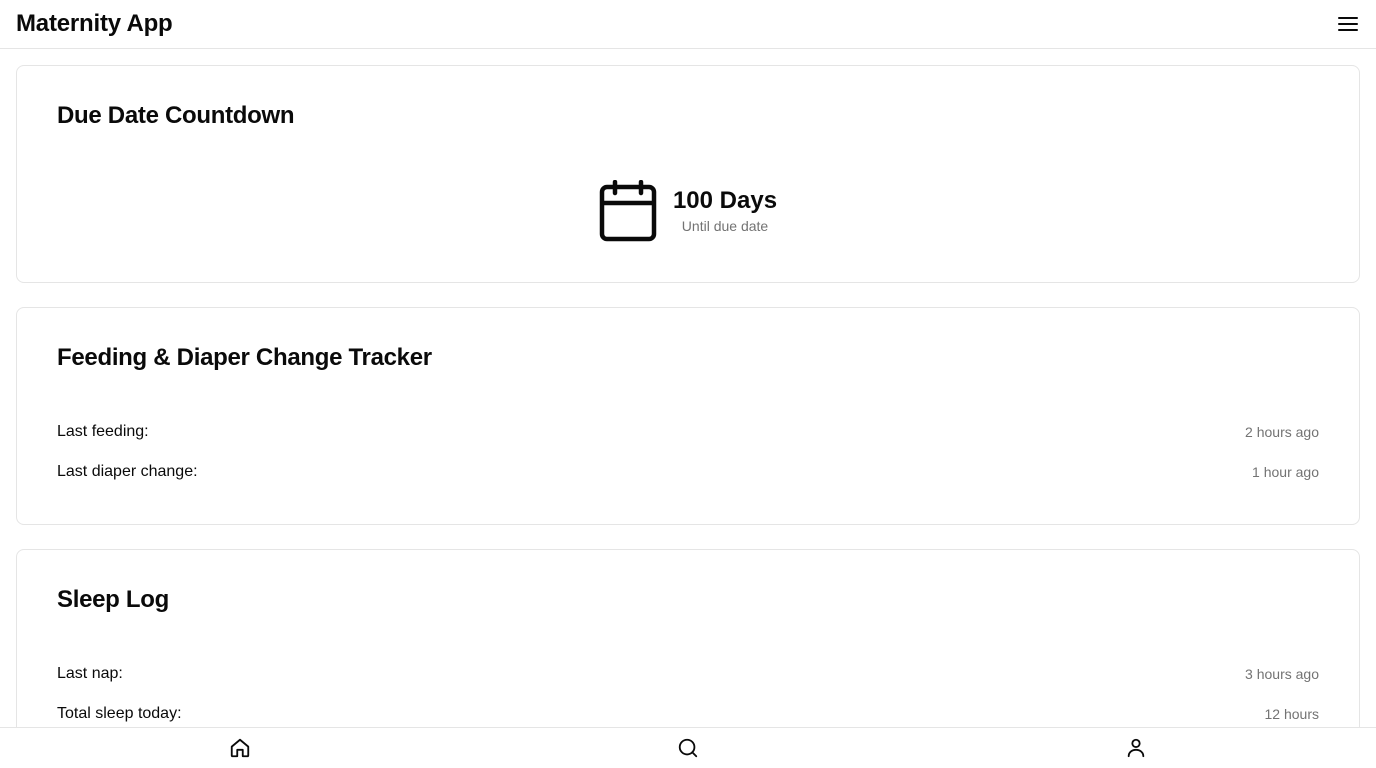  What do you see at coordinates (688, 472) in the screenshot?
I see `list-item: Last diaper change: 1 hour ago` at bounding box center [688, 472].